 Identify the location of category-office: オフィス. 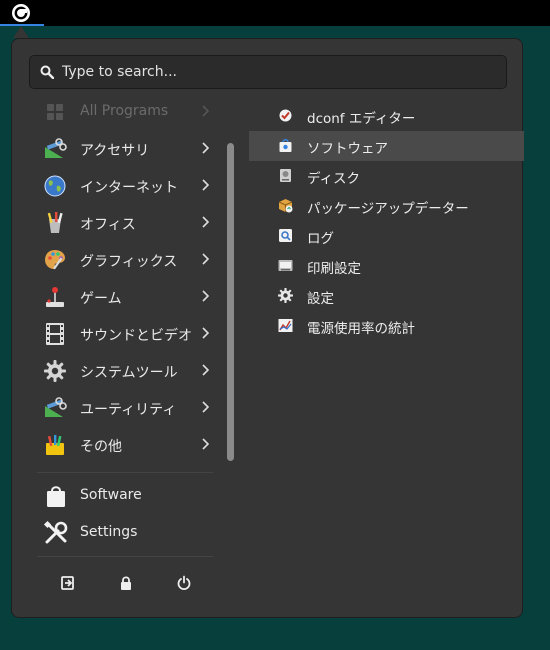
(127, 222).